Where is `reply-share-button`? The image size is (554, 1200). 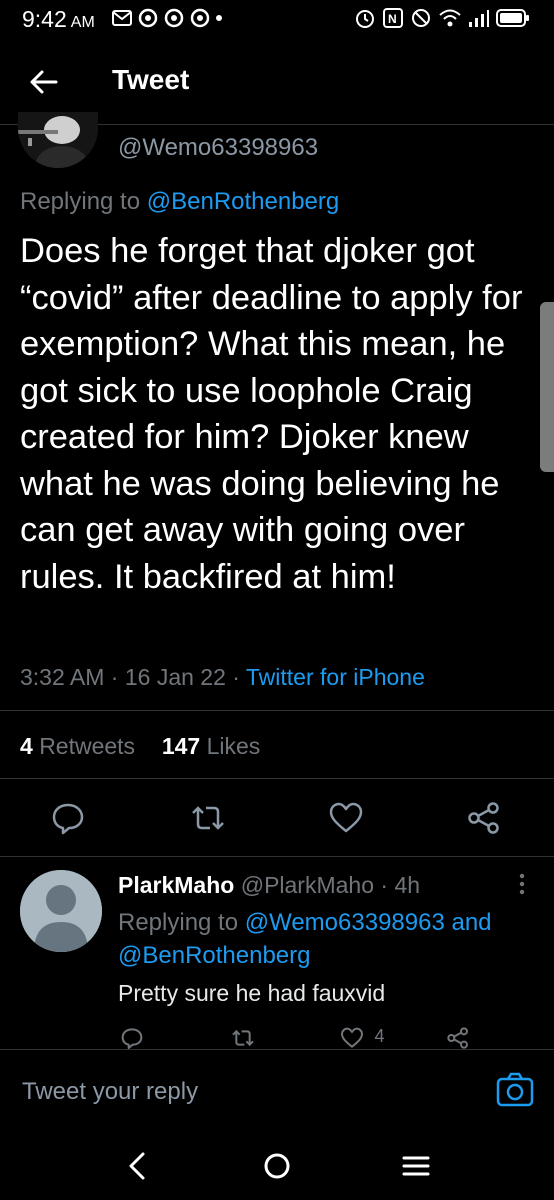 reply-share-button is located at coordinates (458, 1038).